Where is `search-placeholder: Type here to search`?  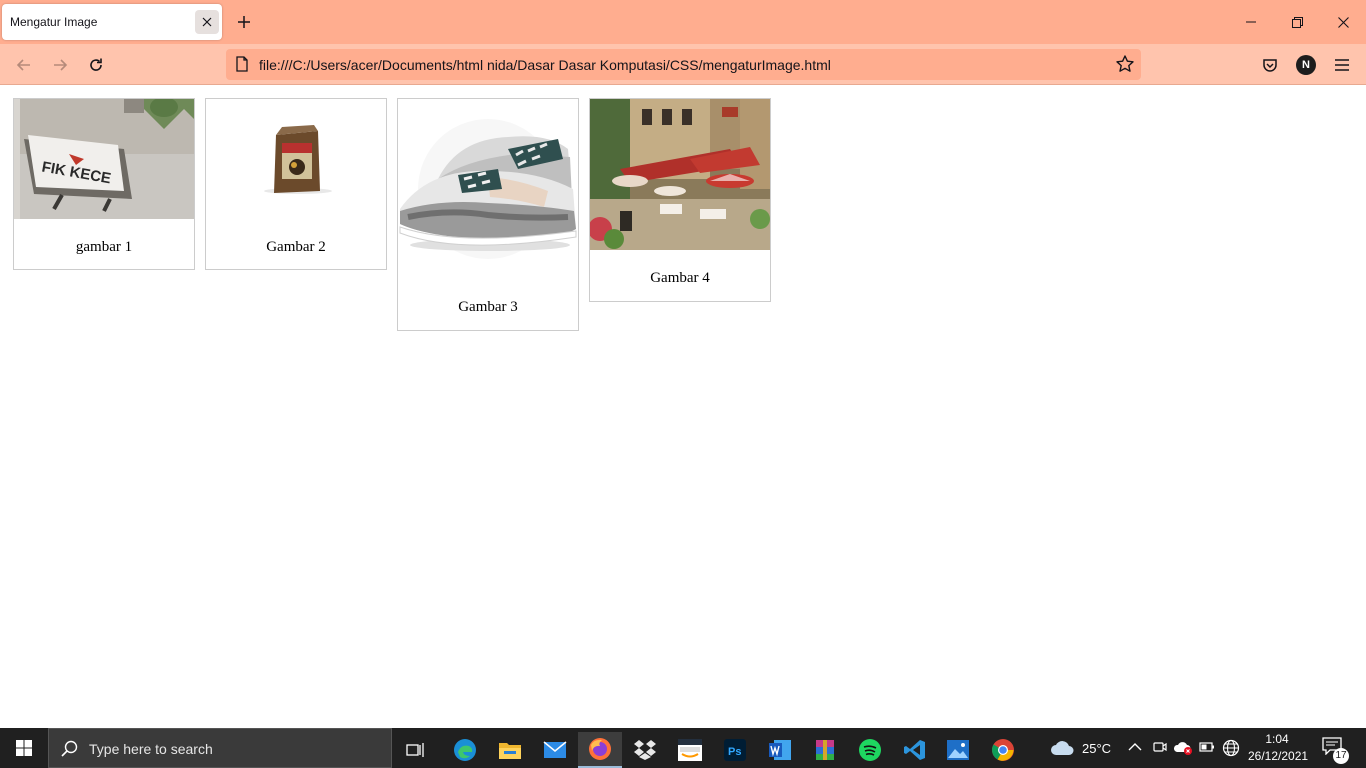
search-placeholder: Type here to search is located at coordinates (151, 749).